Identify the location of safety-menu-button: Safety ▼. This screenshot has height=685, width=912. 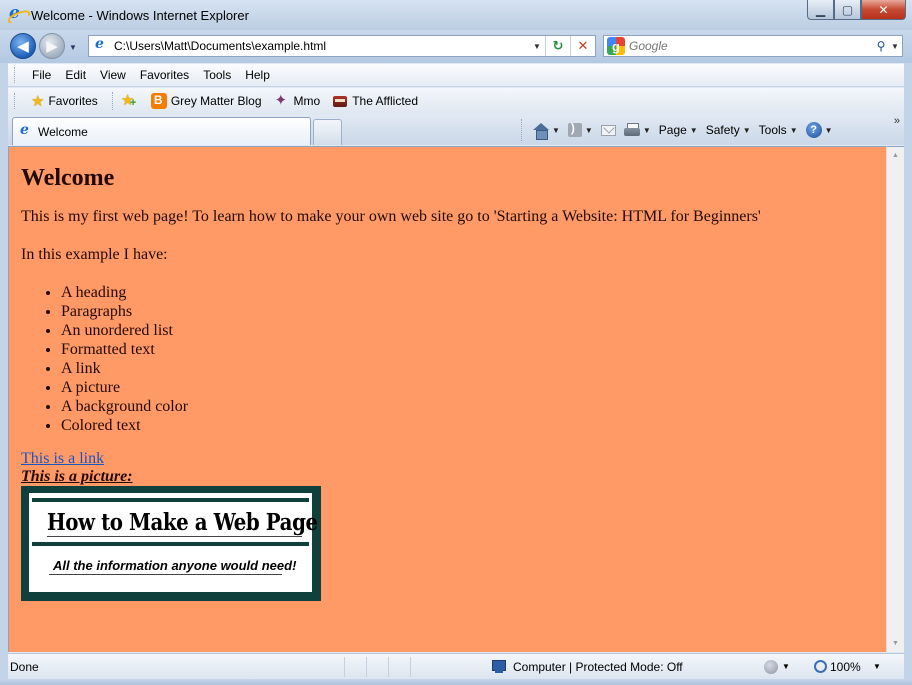
(728, 130).